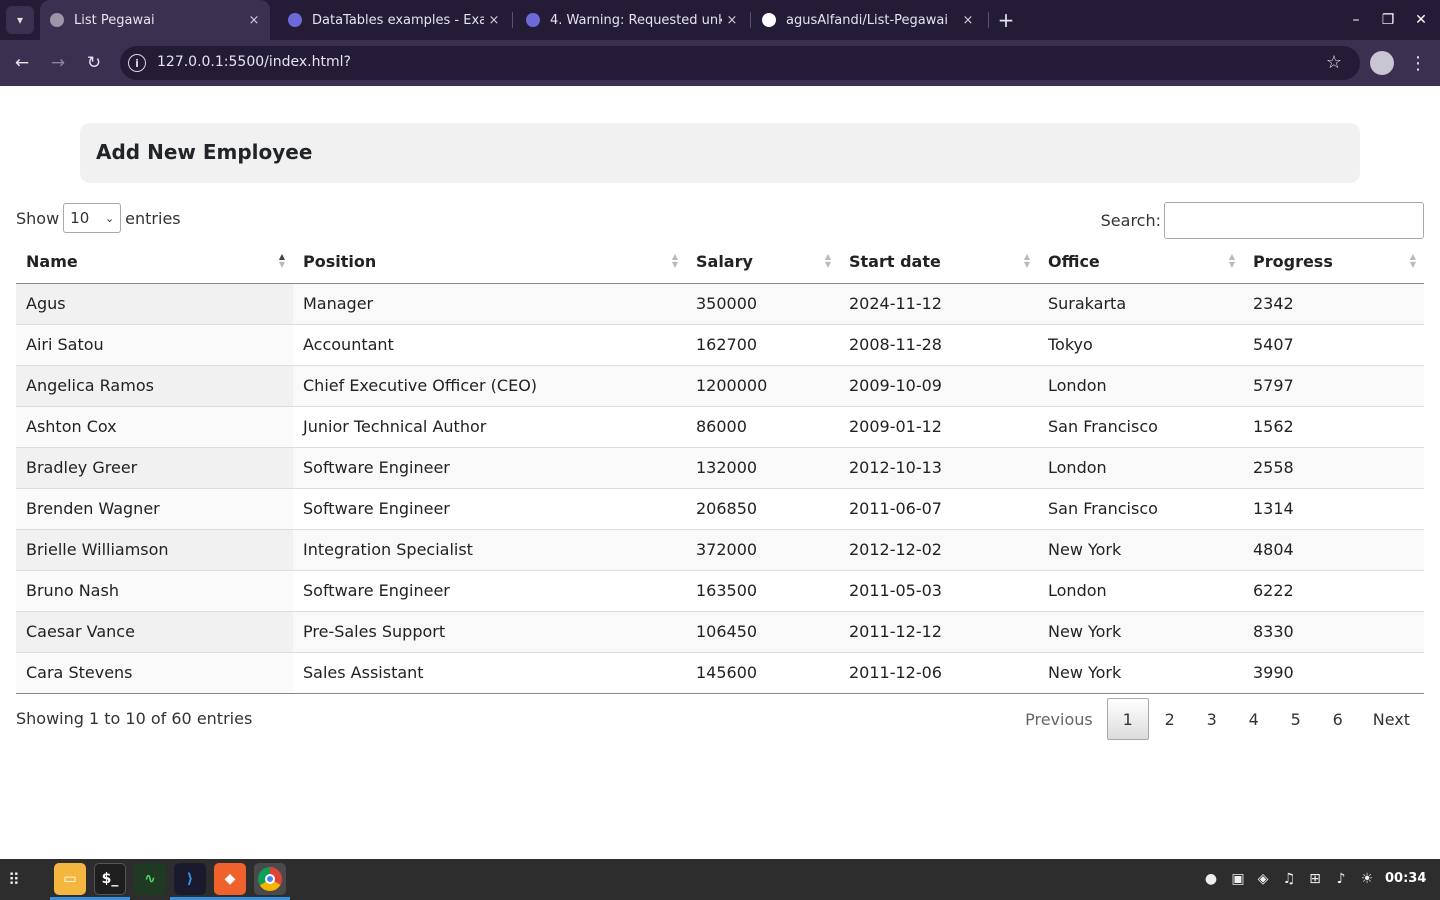 Image resolution: width=1440 pixels, height=900 pixels. I want to click on table-row: Agus Manager 350000 2024-11-12 Surakarta 2342, so click(720, 303).